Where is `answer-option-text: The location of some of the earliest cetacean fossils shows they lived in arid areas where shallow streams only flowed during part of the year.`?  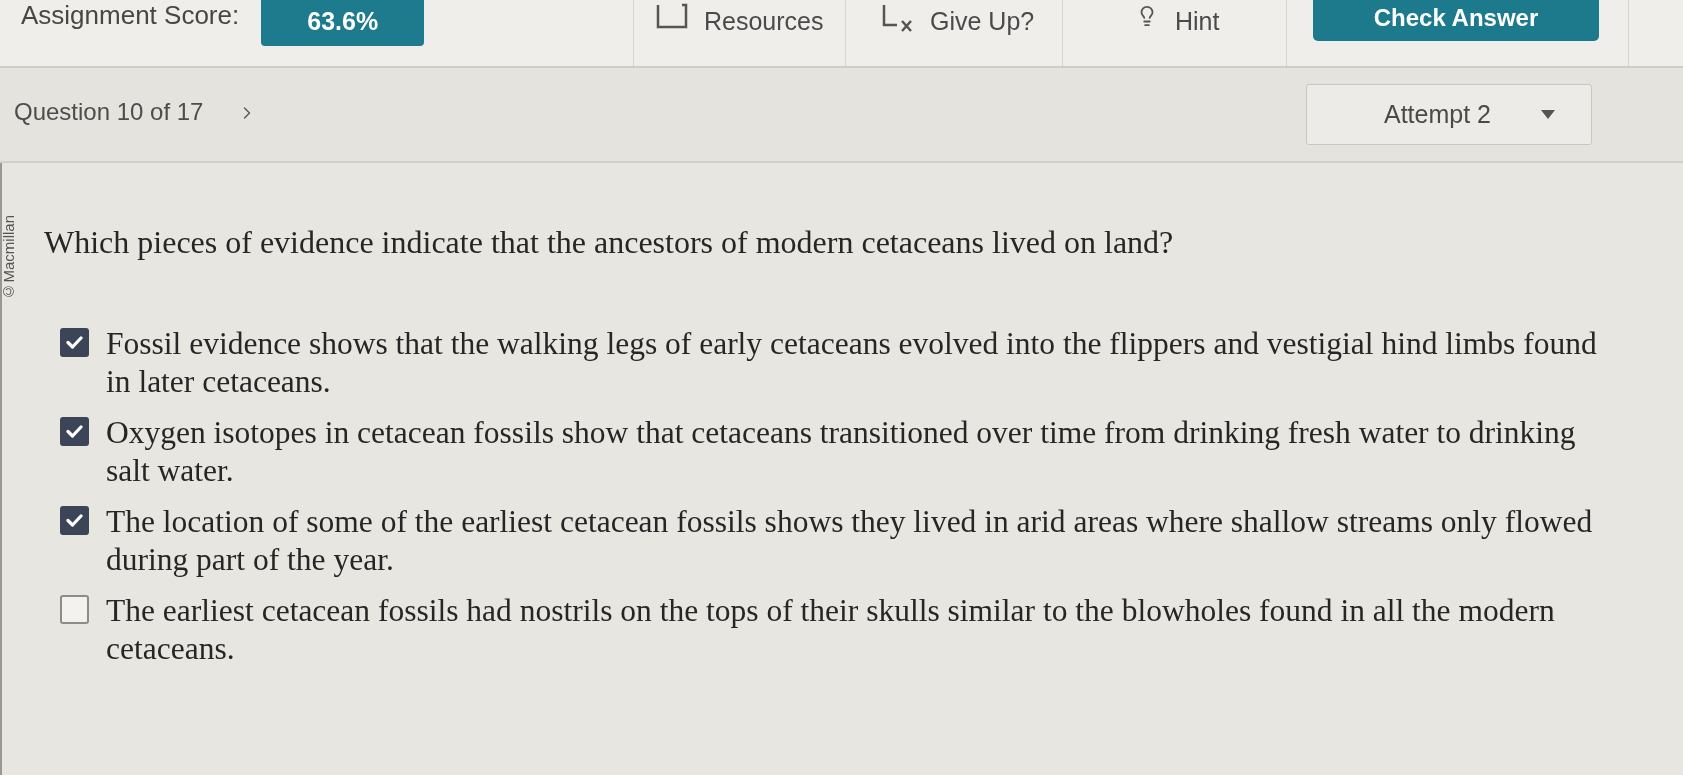 answer-option-text: The location of some of the earliest cetacean fossils shows they lived in arid areas where shallow streams only flowed during part of the year. is located at coordinates (850, 541).